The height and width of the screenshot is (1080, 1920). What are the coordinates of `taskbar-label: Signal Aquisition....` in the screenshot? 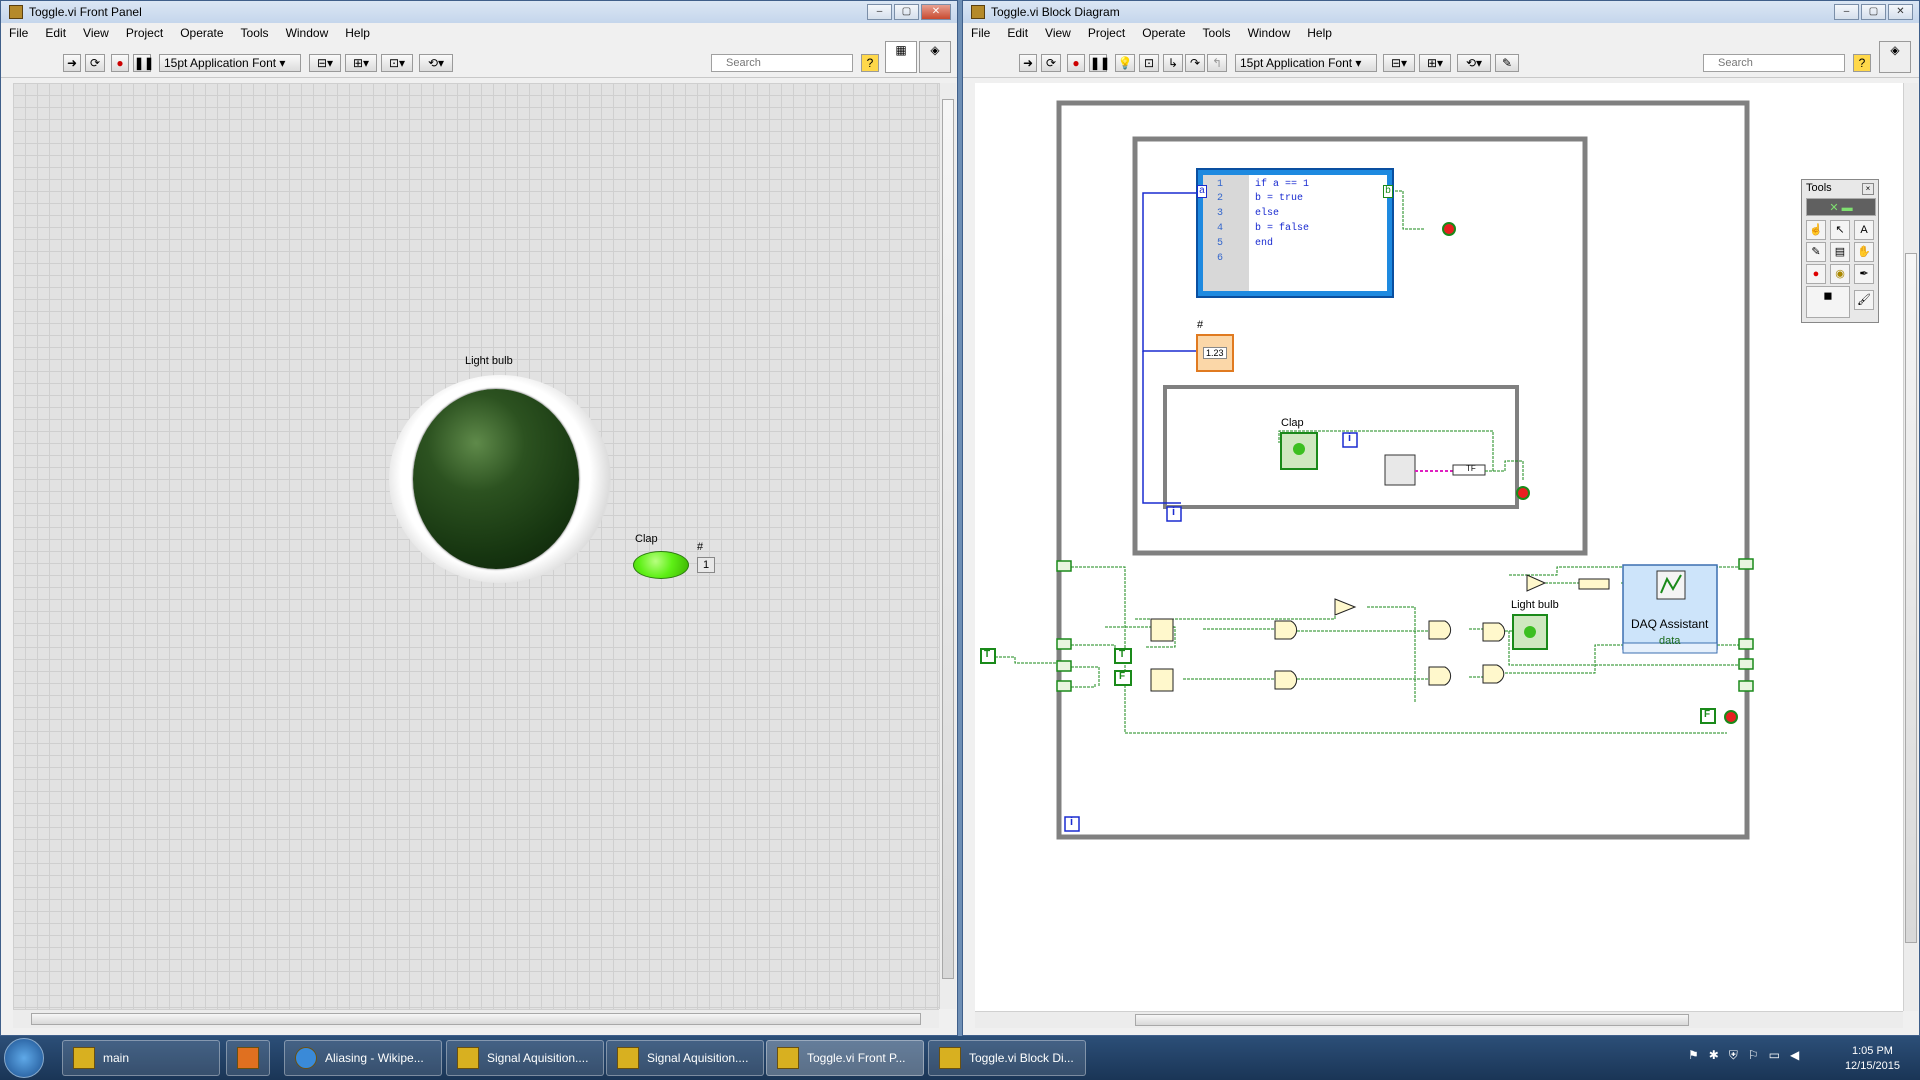 It's located at (538, 1058).